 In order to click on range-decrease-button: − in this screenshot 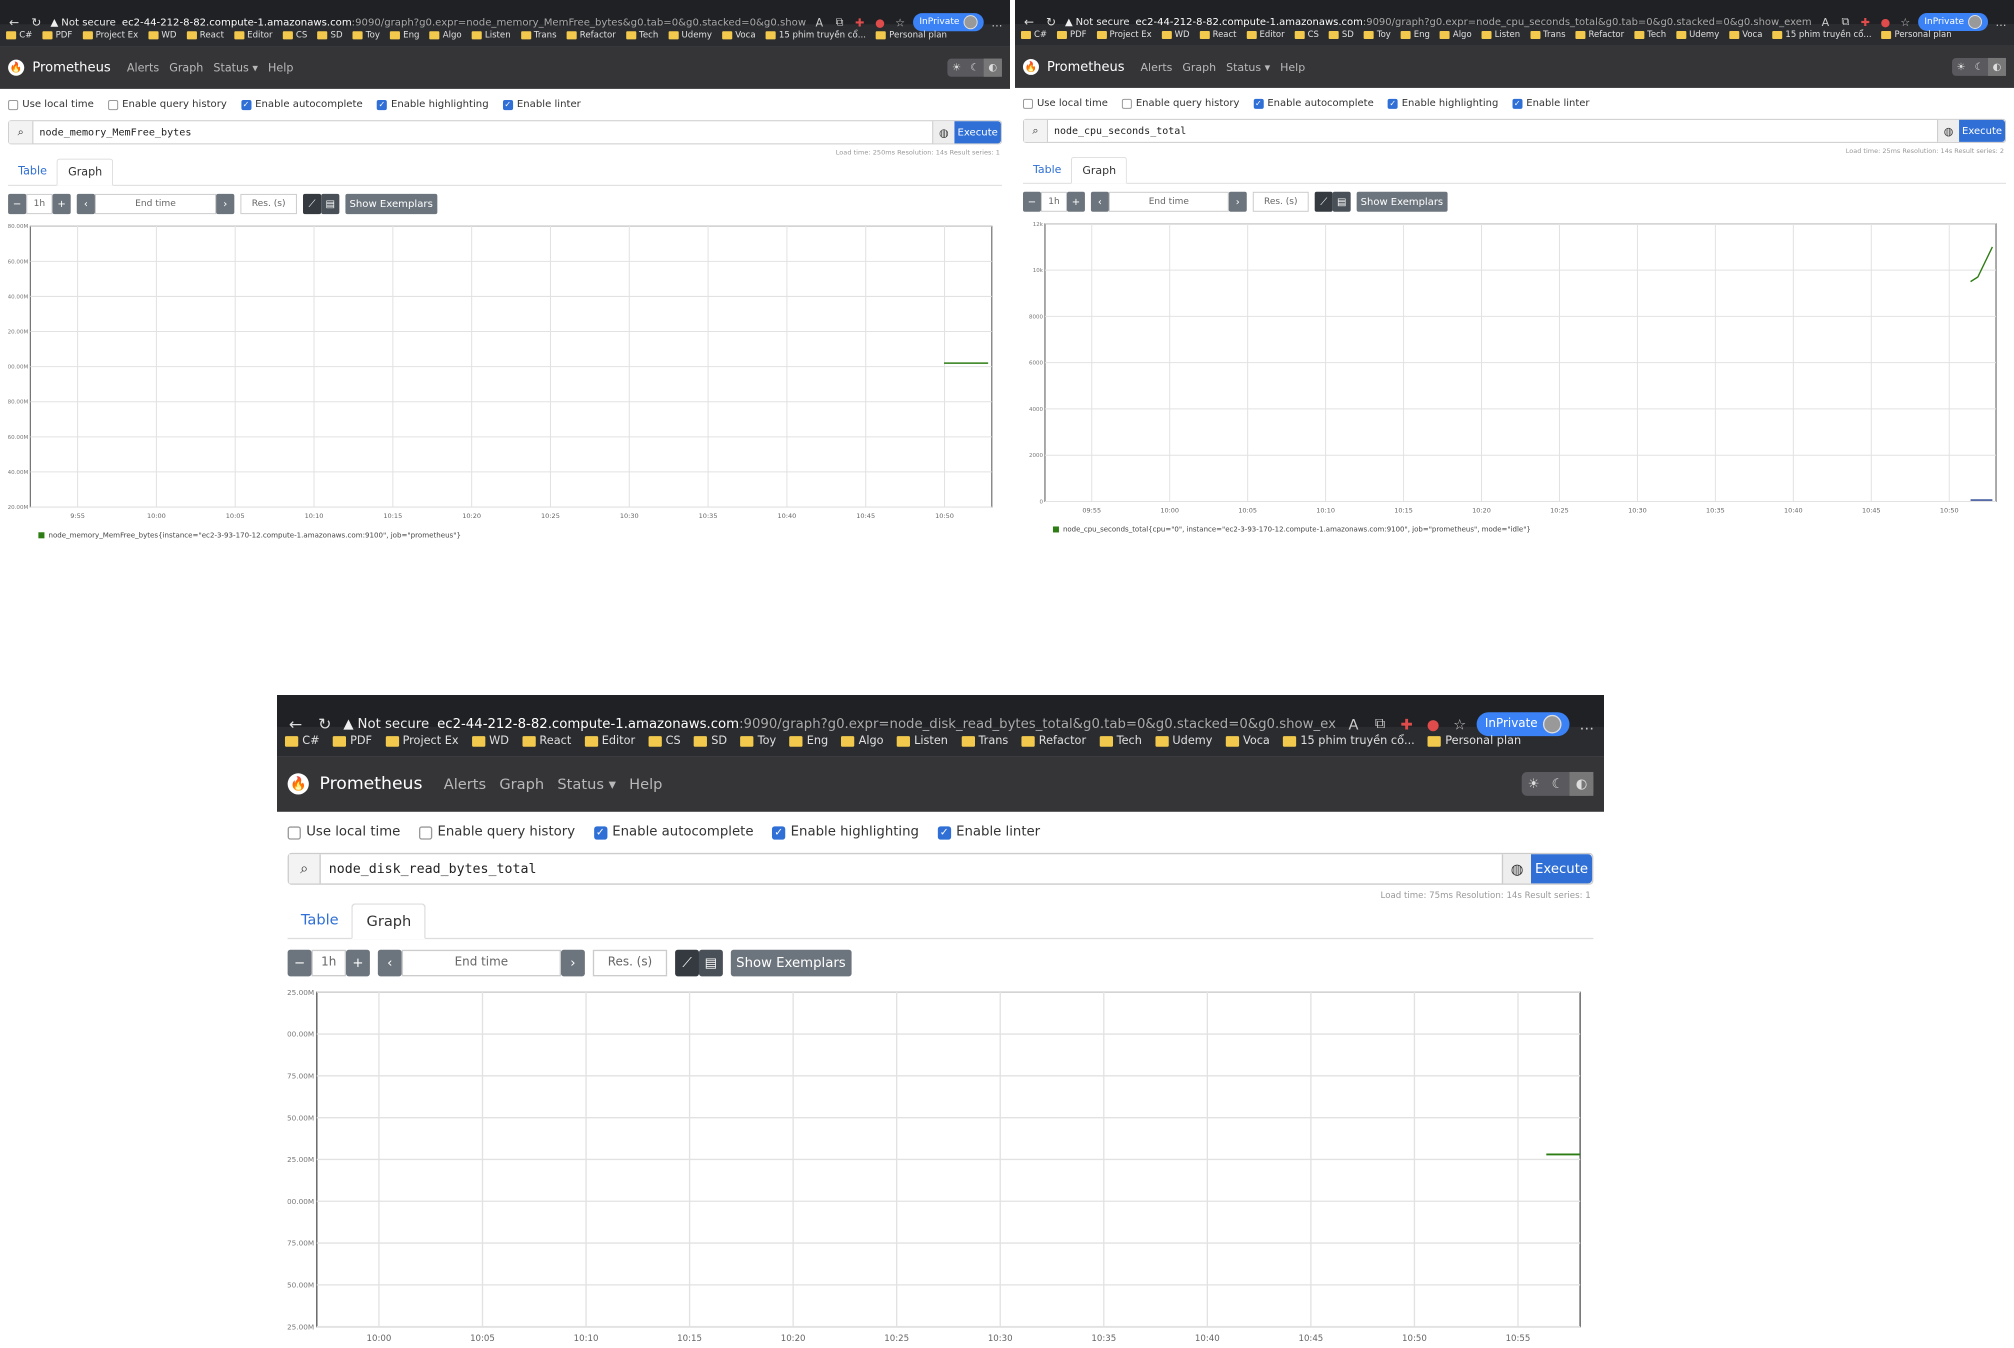, I will do `click(1031, 201)`.